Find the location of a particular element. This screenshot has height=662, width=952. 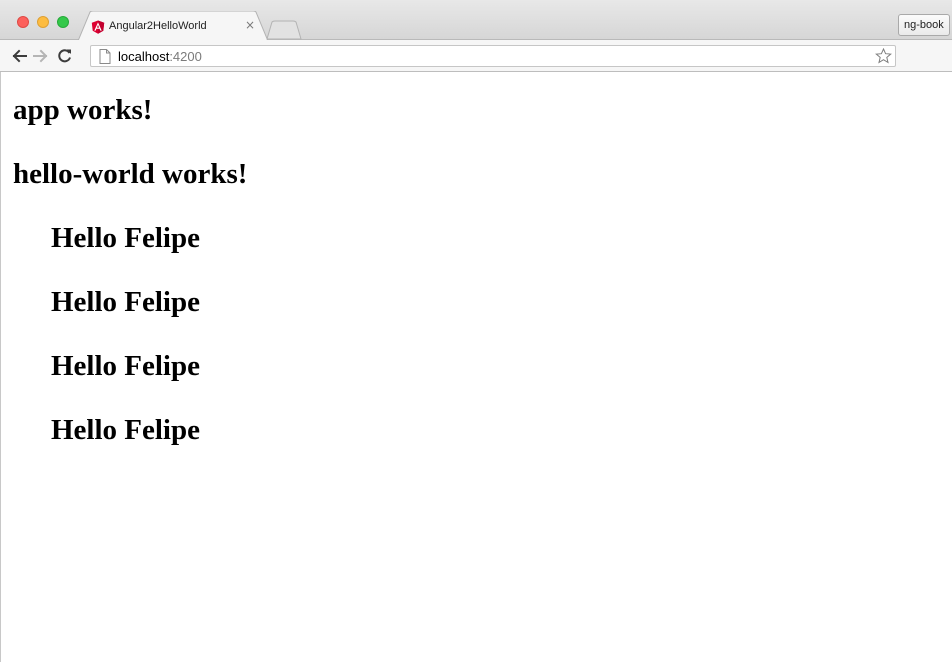

window-maximize-button is located at coordinates (63, 22).